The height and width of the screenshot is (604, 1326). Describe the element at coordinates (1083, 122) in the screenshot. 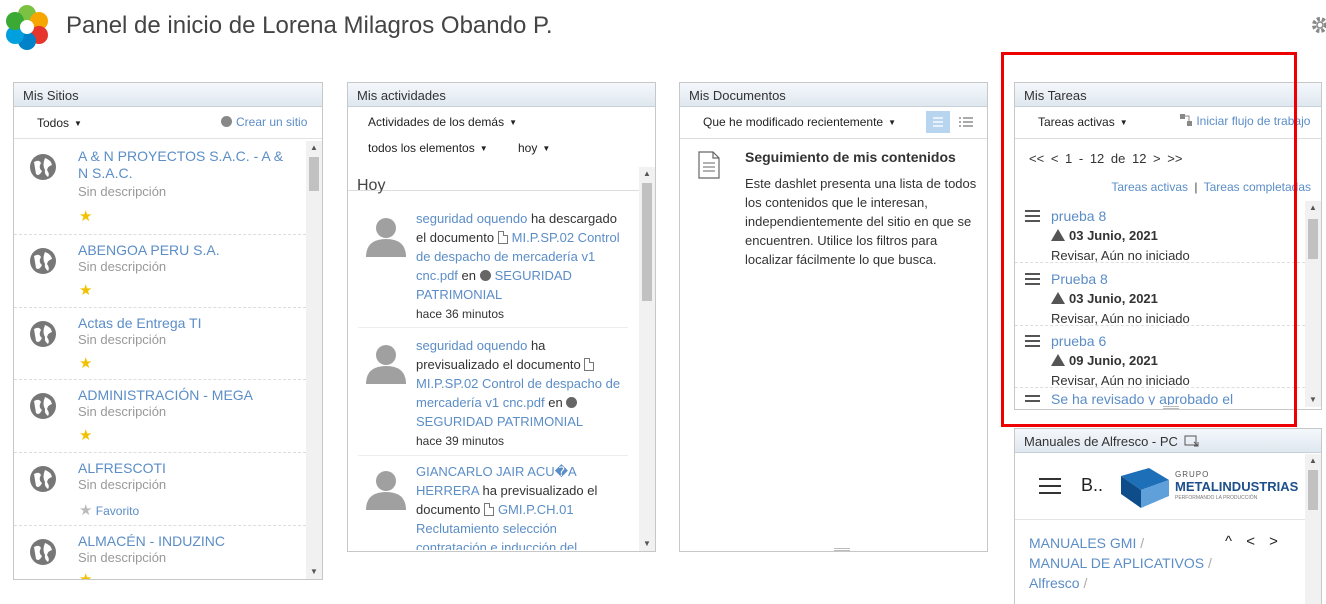

I see `tasks-filter-dropdown: Tareas activas ▼` at that location.